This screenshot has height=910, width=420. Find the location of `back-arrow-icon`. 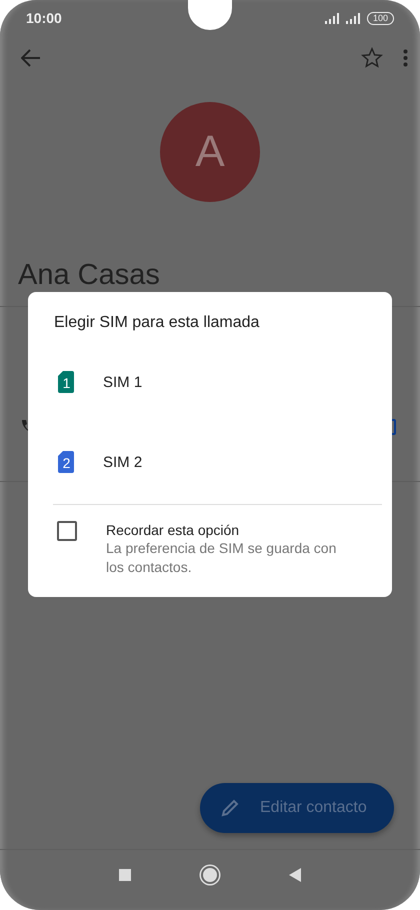

back-arrow-icon is located at coordinates (31, 58).